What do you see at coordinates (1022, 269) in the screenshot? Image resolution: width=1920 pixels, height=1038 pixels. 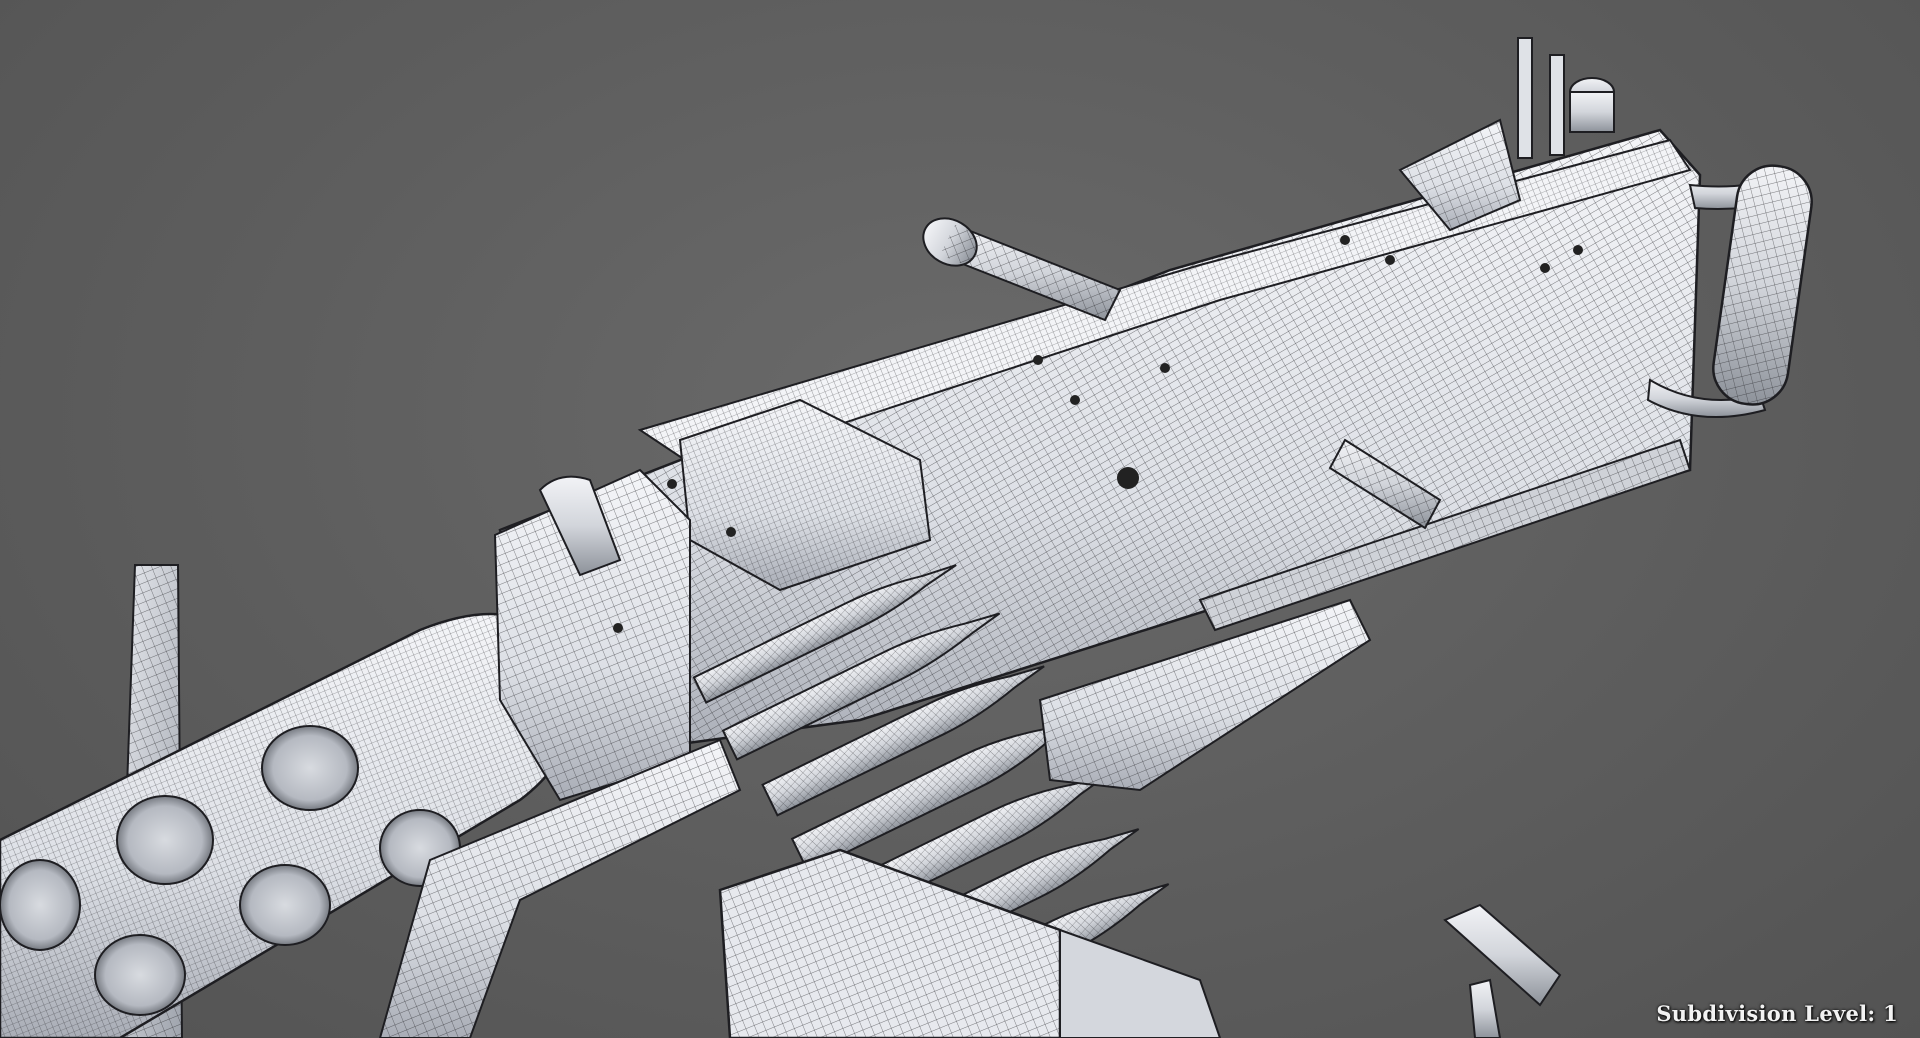 I see `charging-handle-upper` at bounding box center [1022, 269].